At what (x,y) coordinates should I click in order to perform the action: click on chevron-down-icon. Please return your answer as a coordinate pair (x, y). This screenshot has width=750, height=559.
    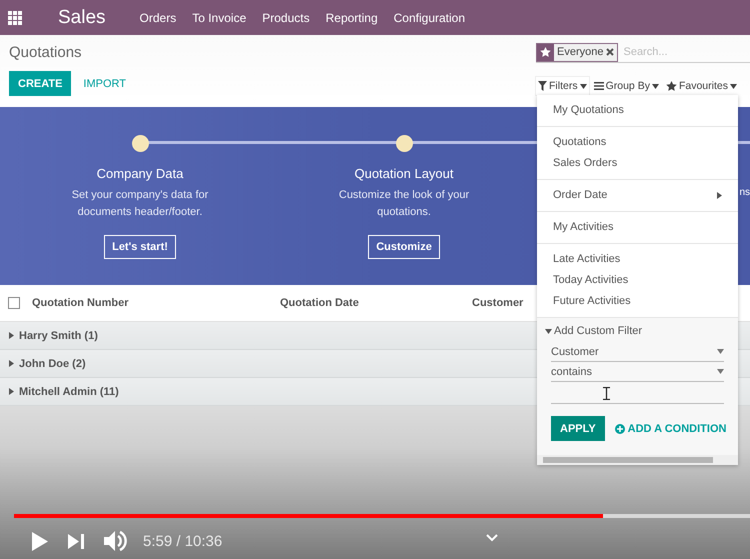
    Looking at the image, I should click on (492, 538).